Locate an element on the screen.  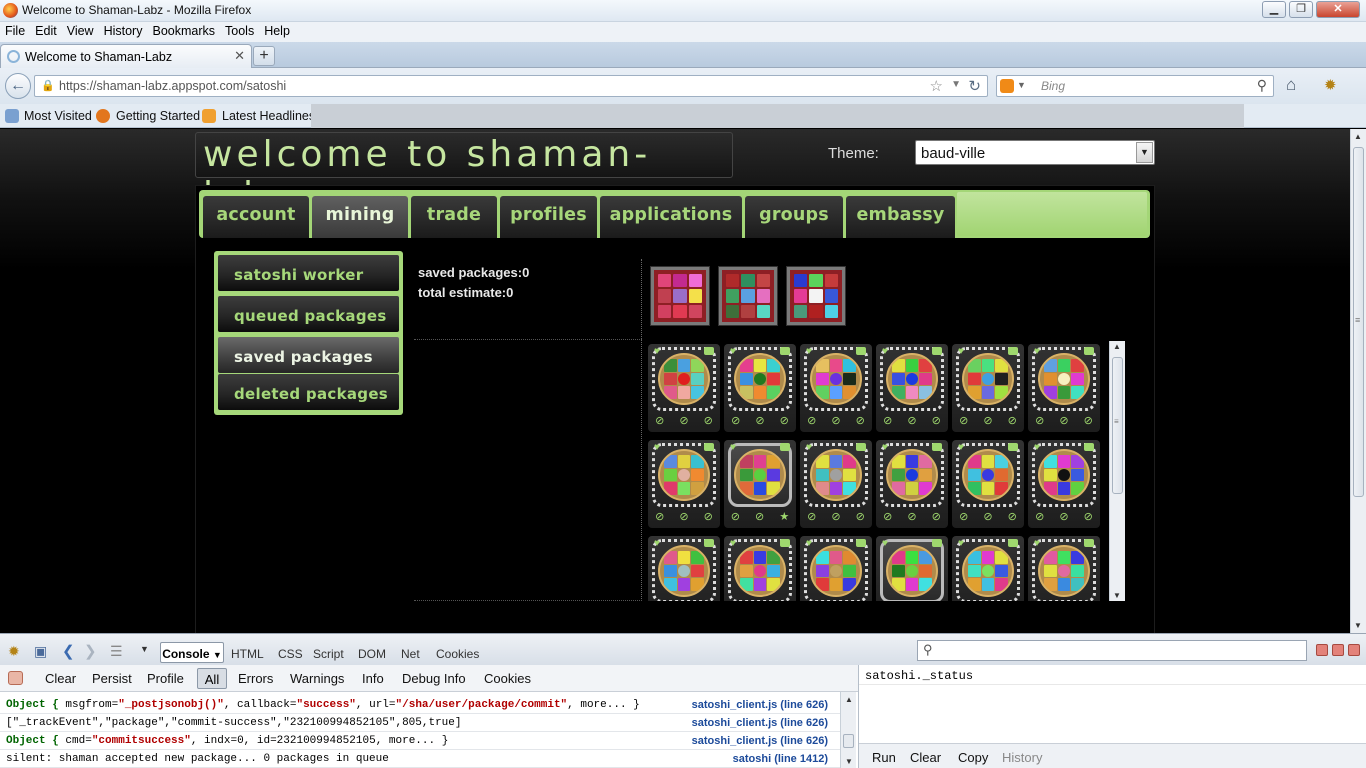
close-button: ✕ is located at coordinates (1338, 9).